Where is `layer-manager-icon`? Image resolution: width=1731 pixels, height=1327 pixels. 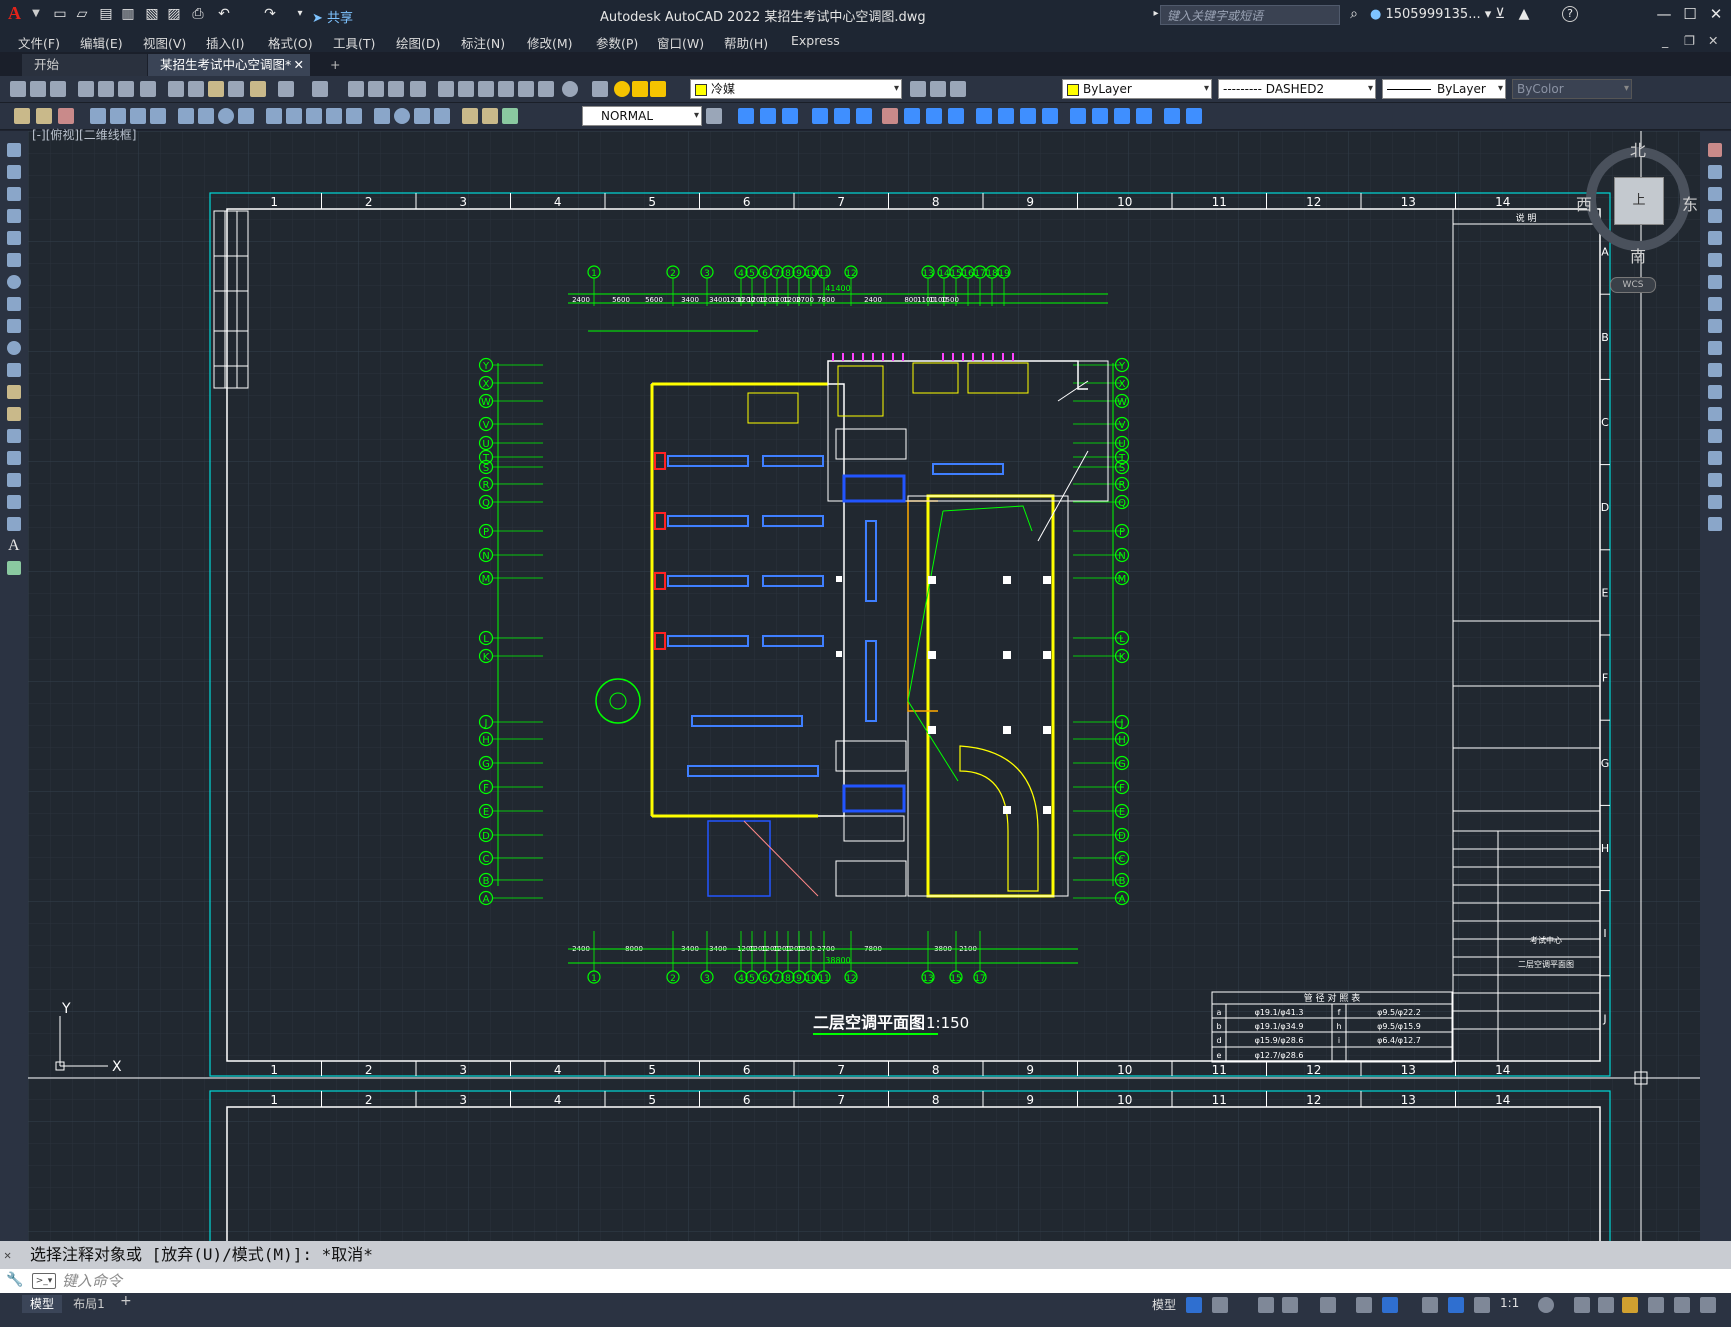 layer-manager-icon is located at coordinates (600, 89).